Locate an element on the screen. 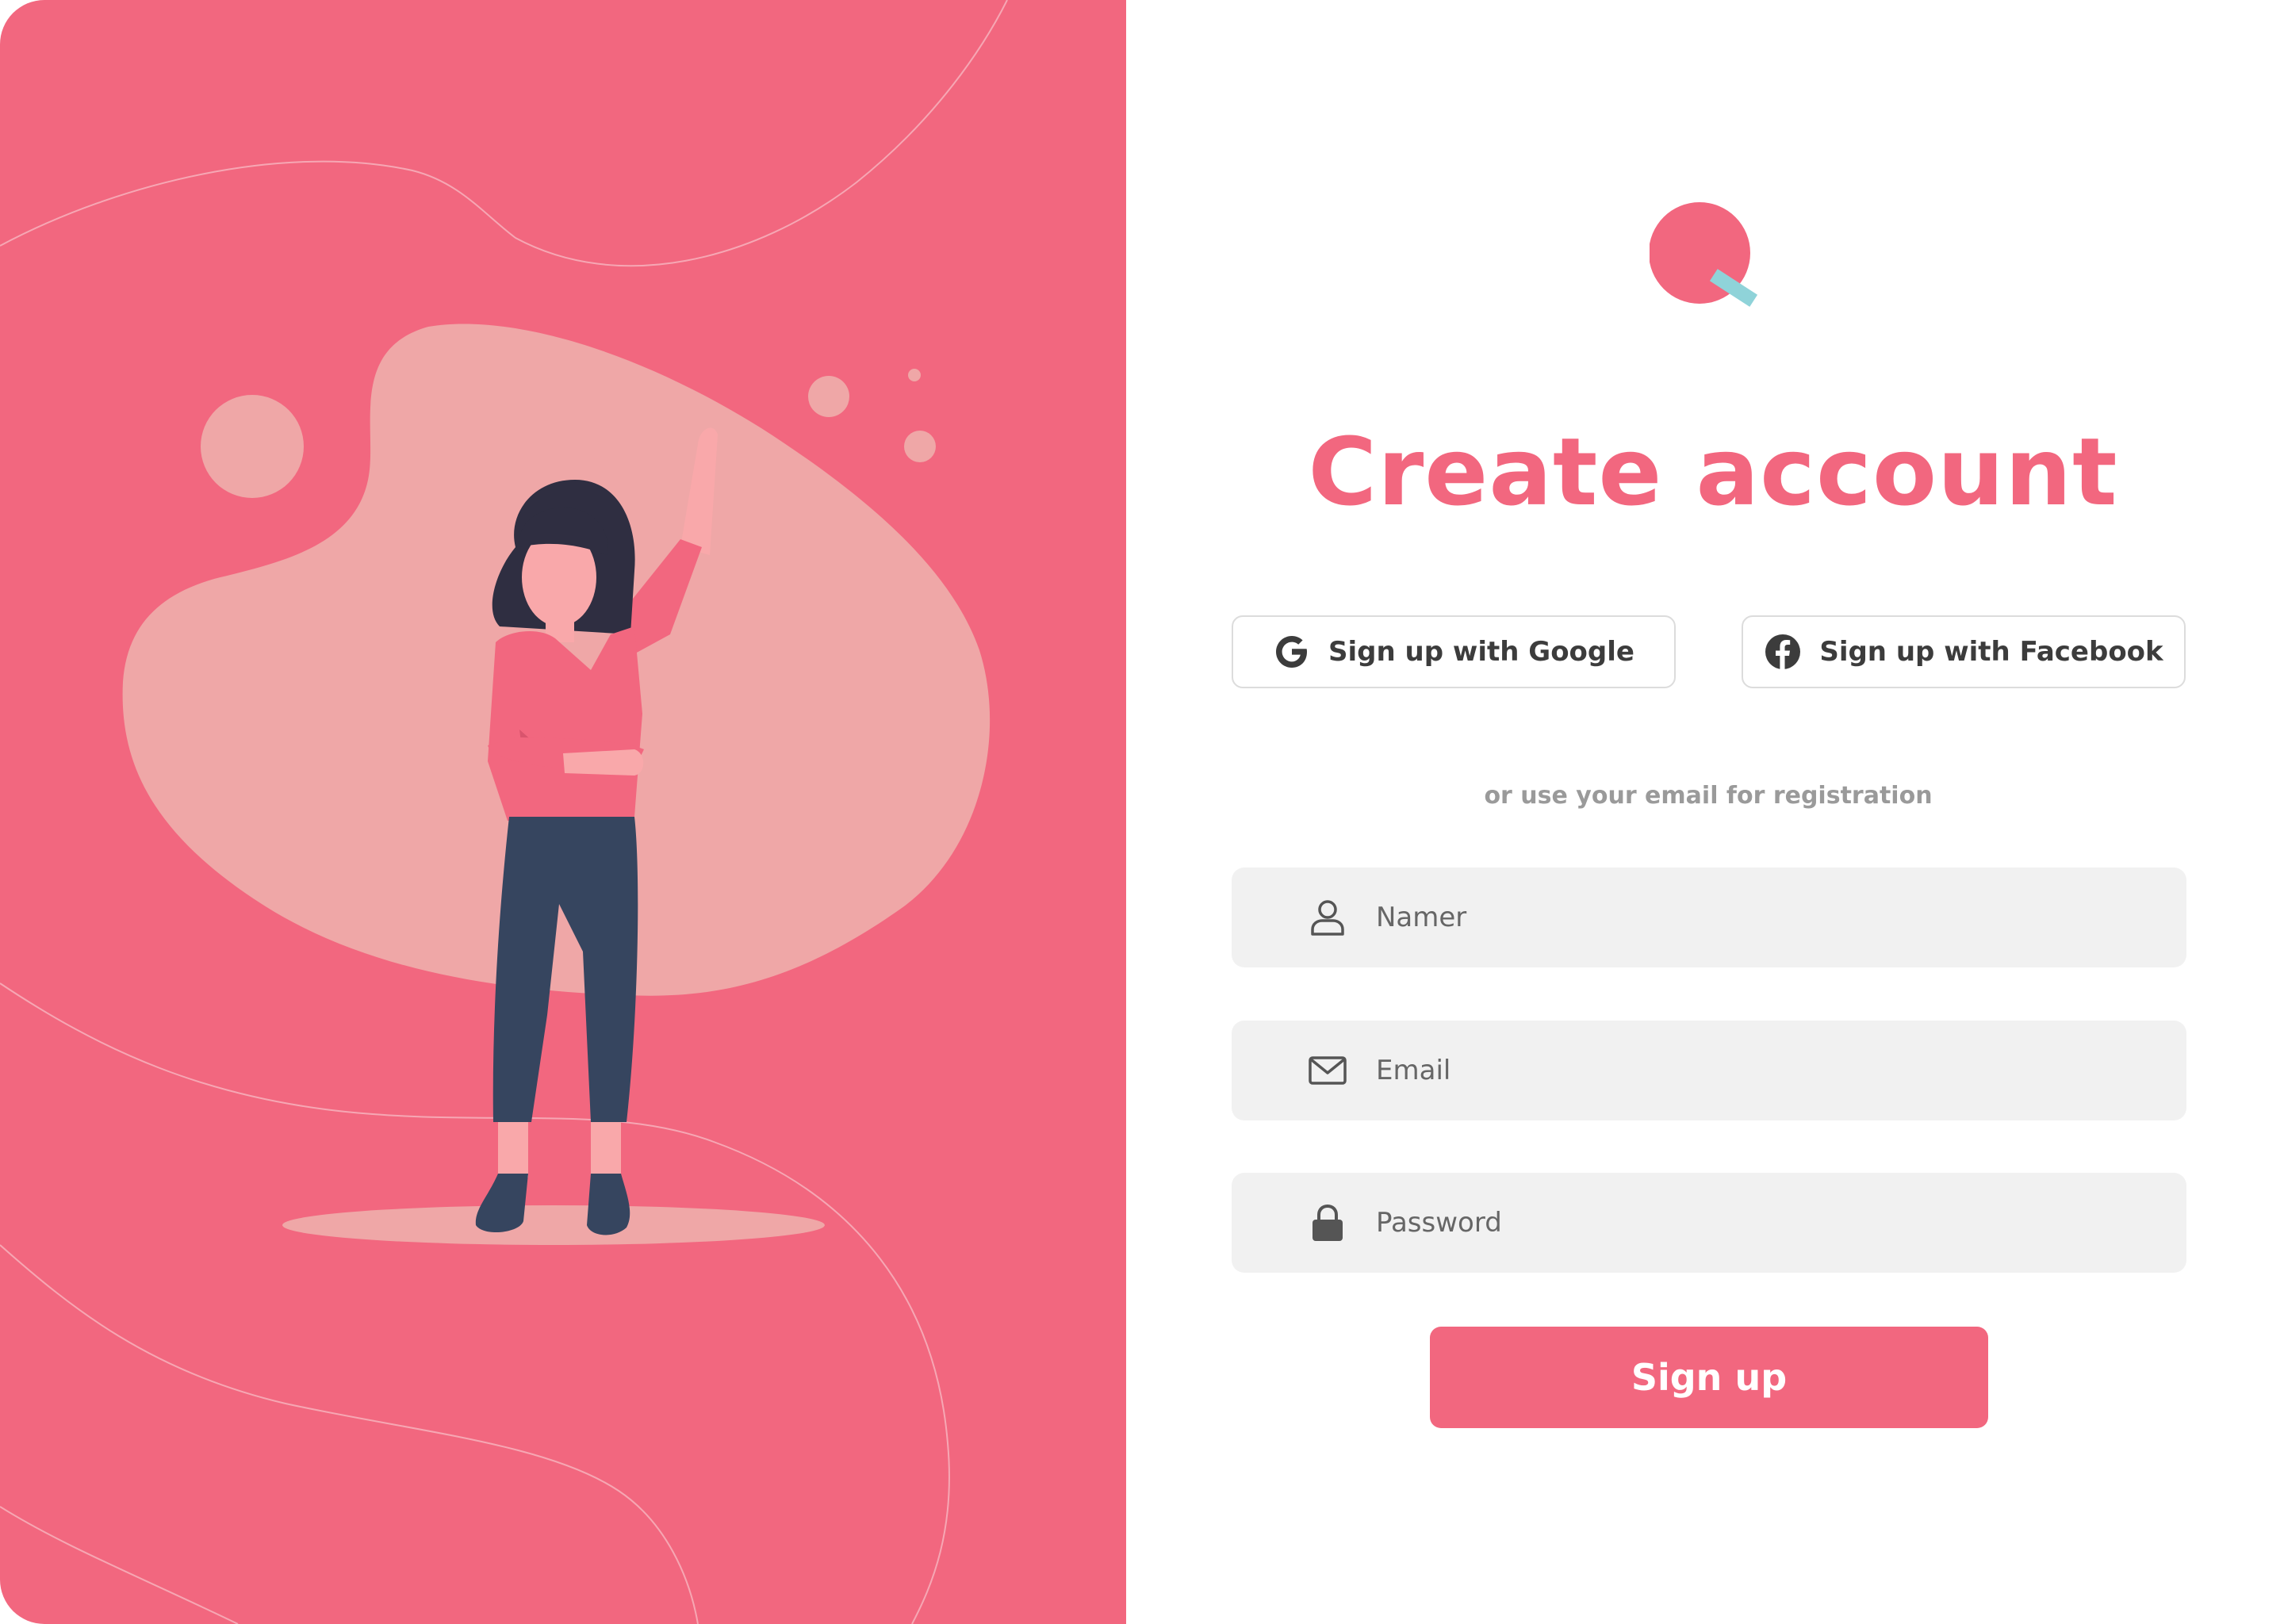 This screenshot has height=1624, width=2284. email-field is located at coordinates (1709, 1070).